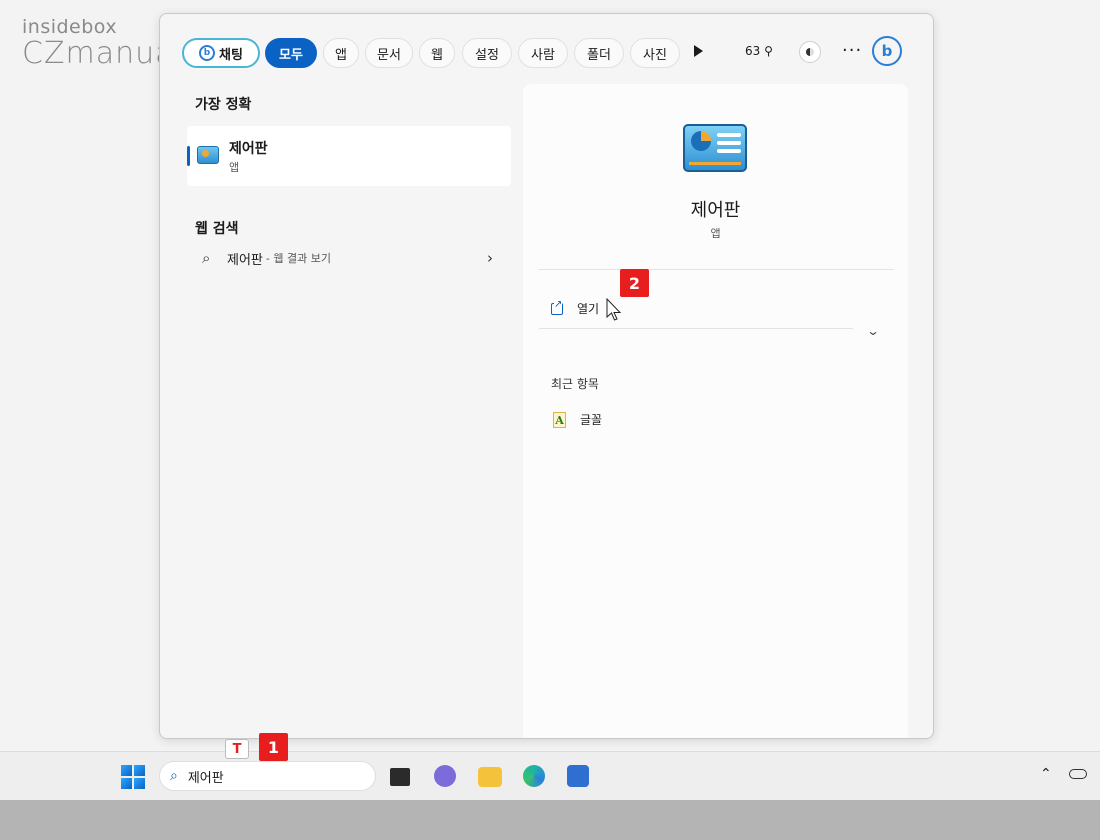 The height and width of the screenshot is (840, 1100). I want to click on recent-item-label: 글꼴, so click(591, 420).